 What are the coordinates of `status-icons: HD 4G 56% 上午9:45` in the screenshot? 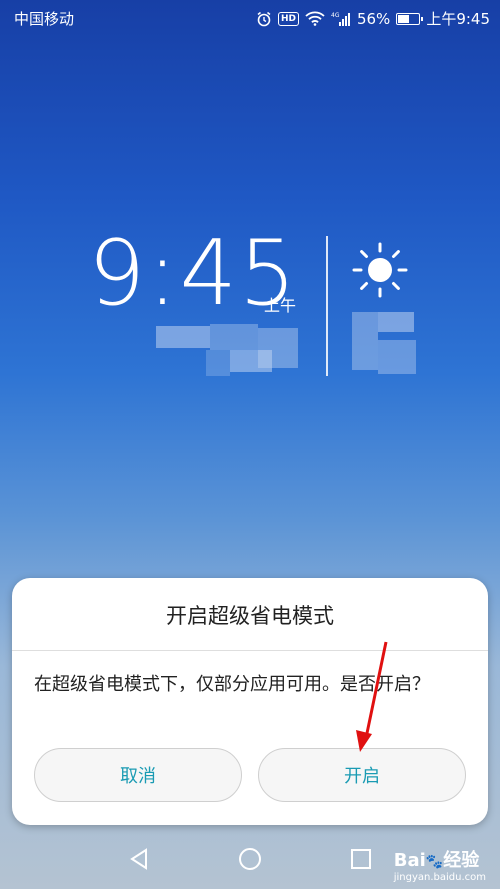 It's located at (373, 18).